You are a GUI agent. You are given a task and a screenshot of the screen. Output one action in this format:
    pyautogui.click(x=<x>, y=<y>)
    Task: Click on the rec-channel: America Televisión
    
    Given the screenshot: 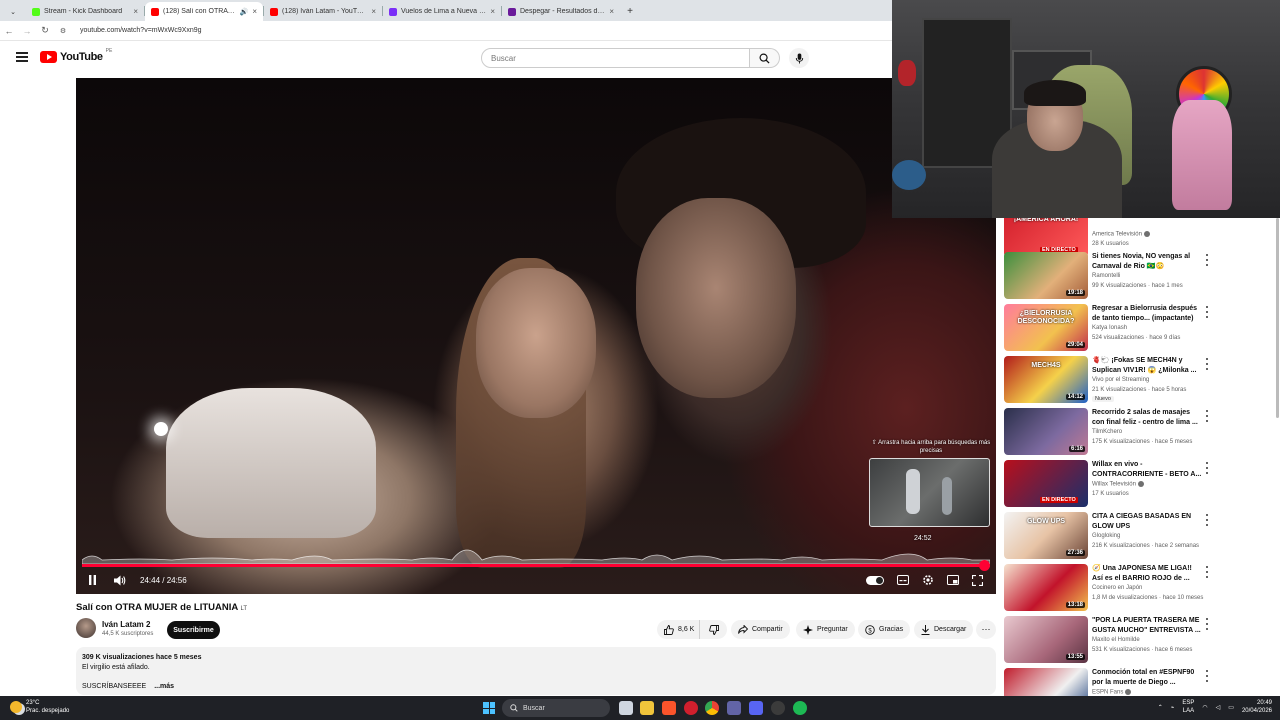 What is the action you would take?
    pyautogui.click(x=1121, y=234)
    